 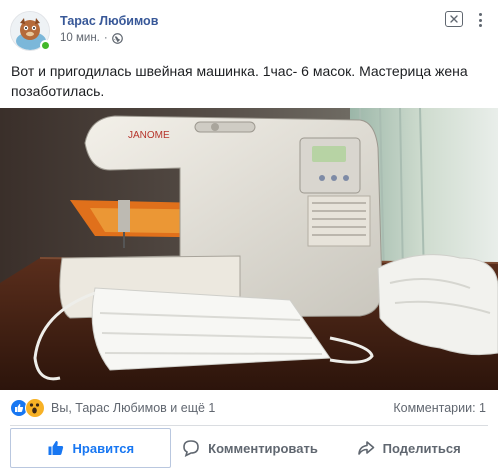 I want to click on share-label: Поделиться, so click(x=421, y=448).